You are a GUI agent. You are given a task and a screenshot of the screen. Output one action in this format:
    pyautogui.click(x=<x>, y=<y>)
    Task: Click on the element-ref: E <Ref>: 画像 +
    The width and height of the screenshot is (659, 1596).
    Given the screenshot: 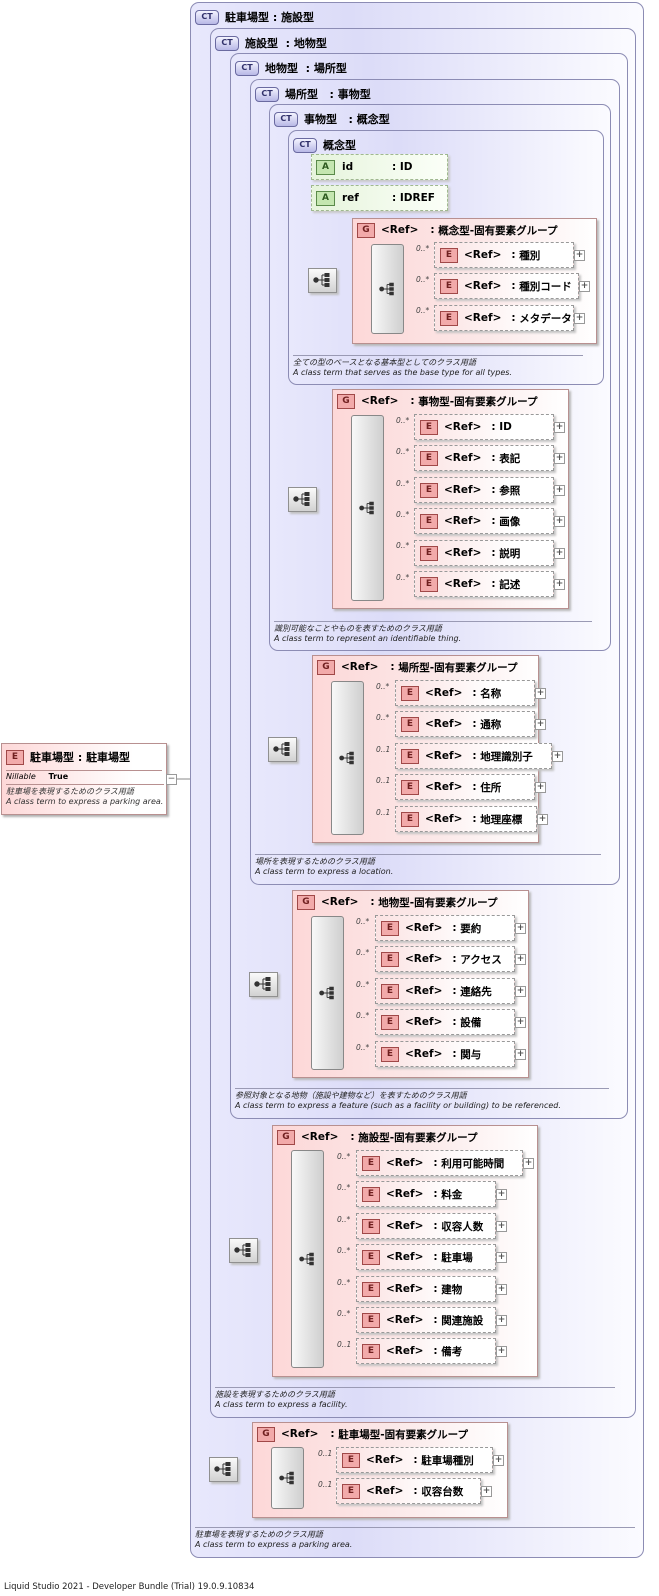 What is the action you would take?
    pyautogui.click(x=489, y=521)
    